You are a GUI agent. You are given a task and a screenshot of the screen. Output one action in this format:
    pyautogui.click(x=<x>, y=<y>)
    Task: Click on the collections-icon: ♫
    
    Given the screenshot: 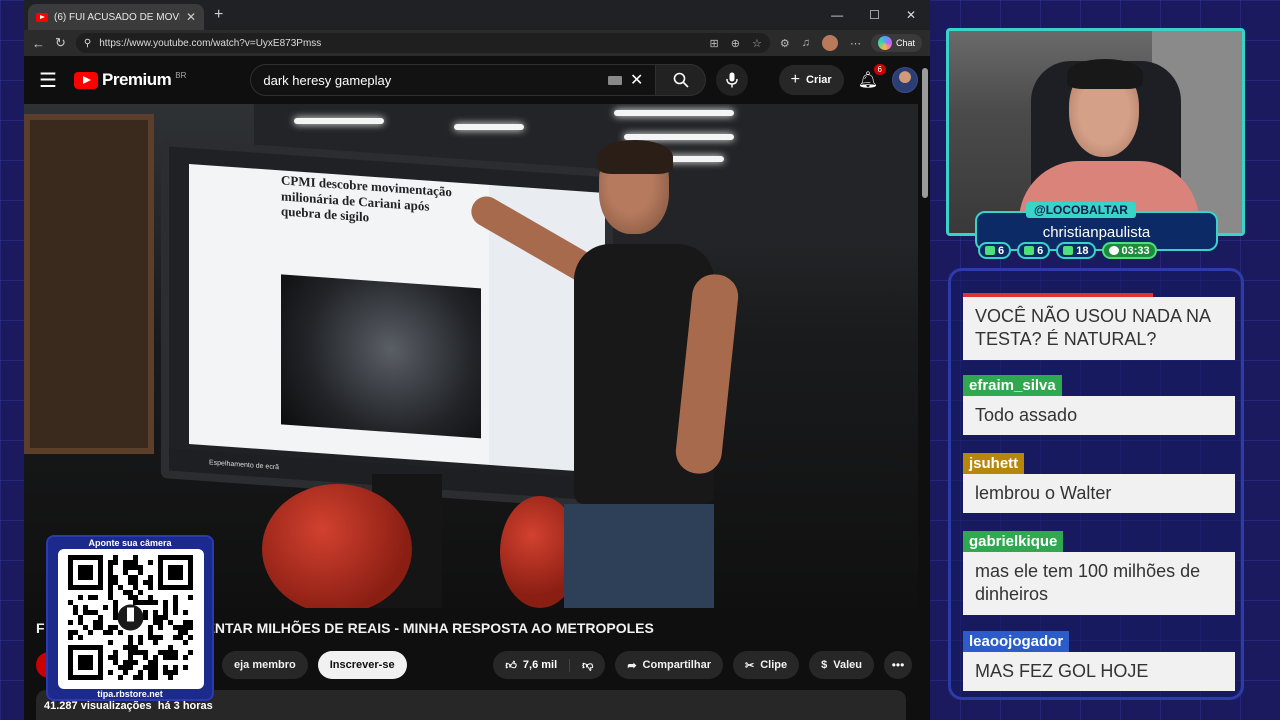 What is the action you would take?
    pyautogui.click(x=806, y=43)
    